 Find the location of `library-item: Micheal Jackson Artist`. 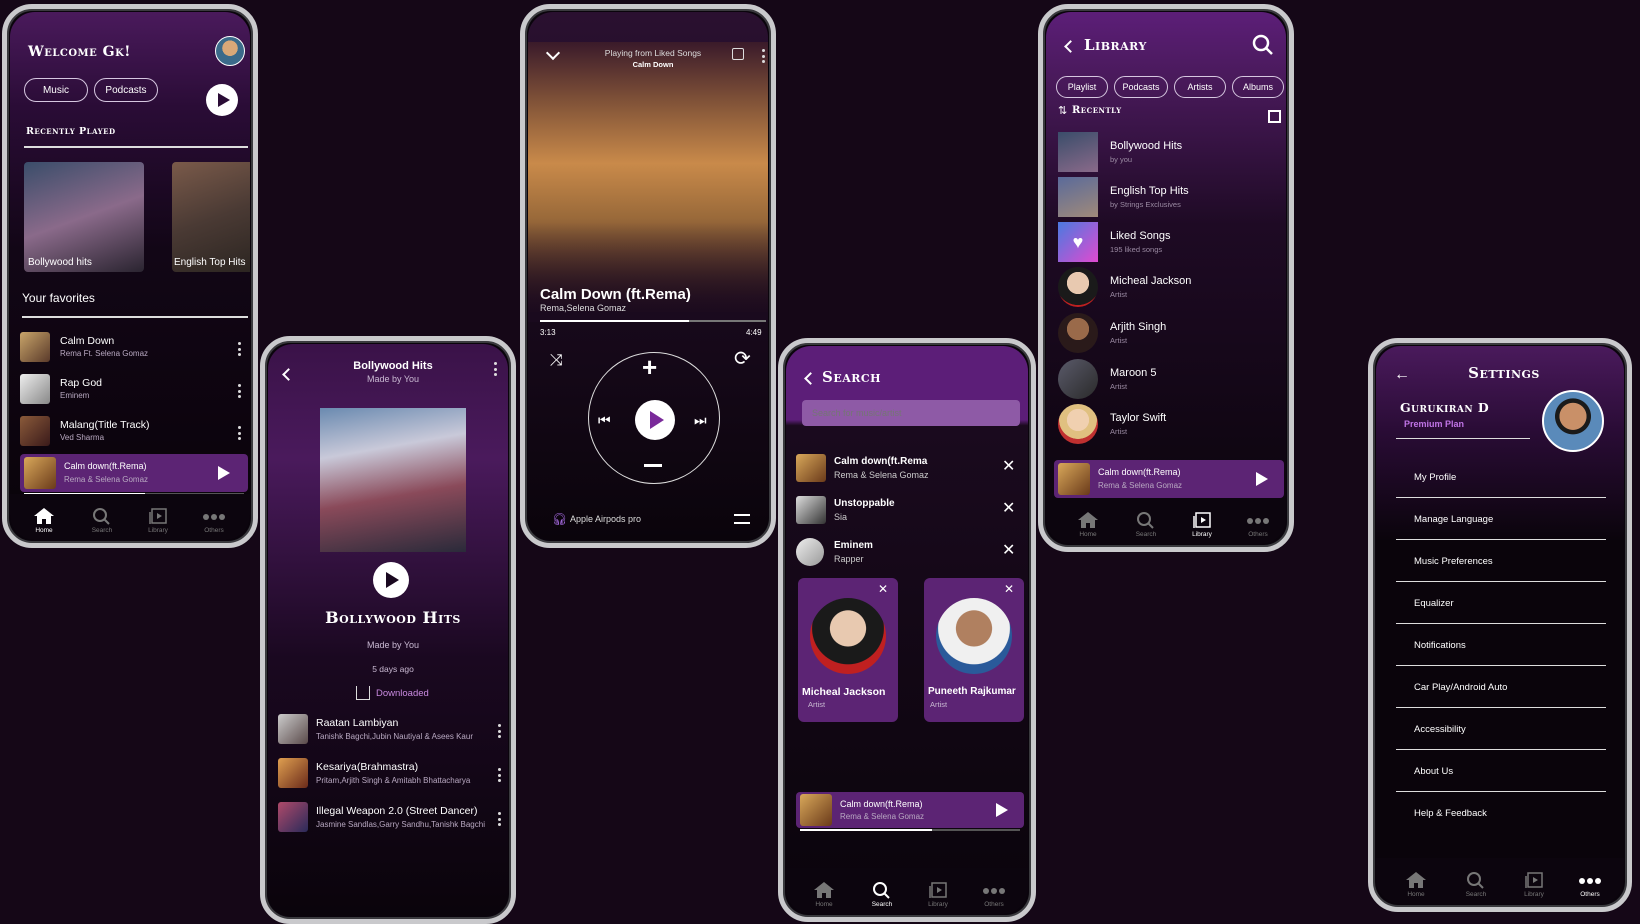

library-item: Micheal Jackson Artist is located at coordinates (1172, 288).